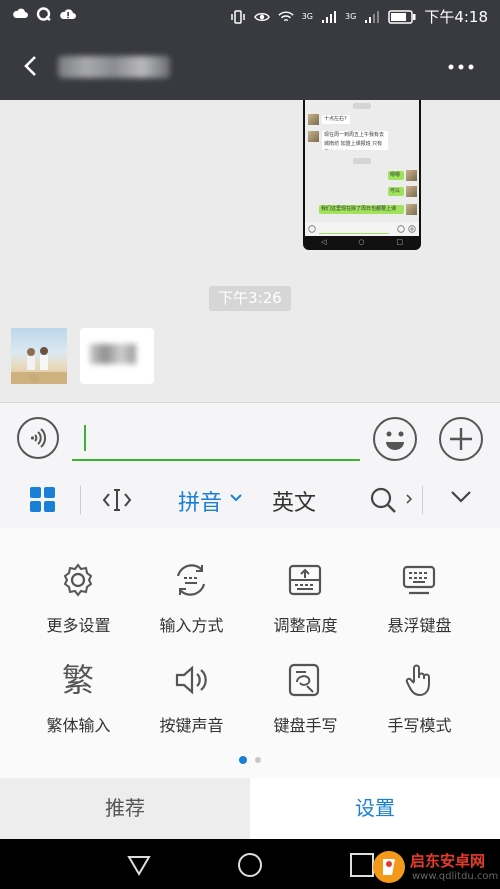 Image resolution: width=500 pixels, height=889 pixels. Describe the element at coordinates (329, 16) in the screenshot. I see `signal-icon` at that location.